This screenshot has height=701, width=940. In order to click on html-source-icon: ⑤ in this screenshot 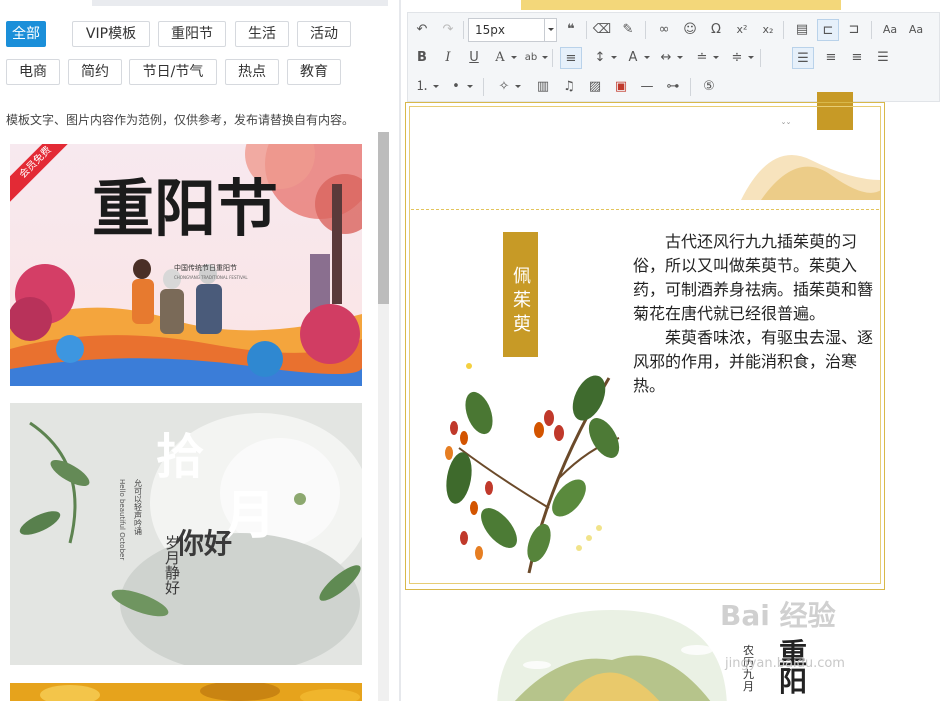, I will do `click(709, 87)`.